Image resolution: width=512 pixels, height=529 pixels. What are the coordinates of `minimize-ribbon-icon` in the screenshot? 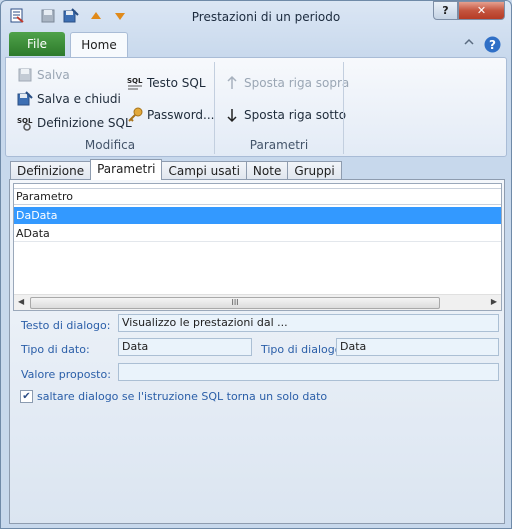 It's located at (469, 42).